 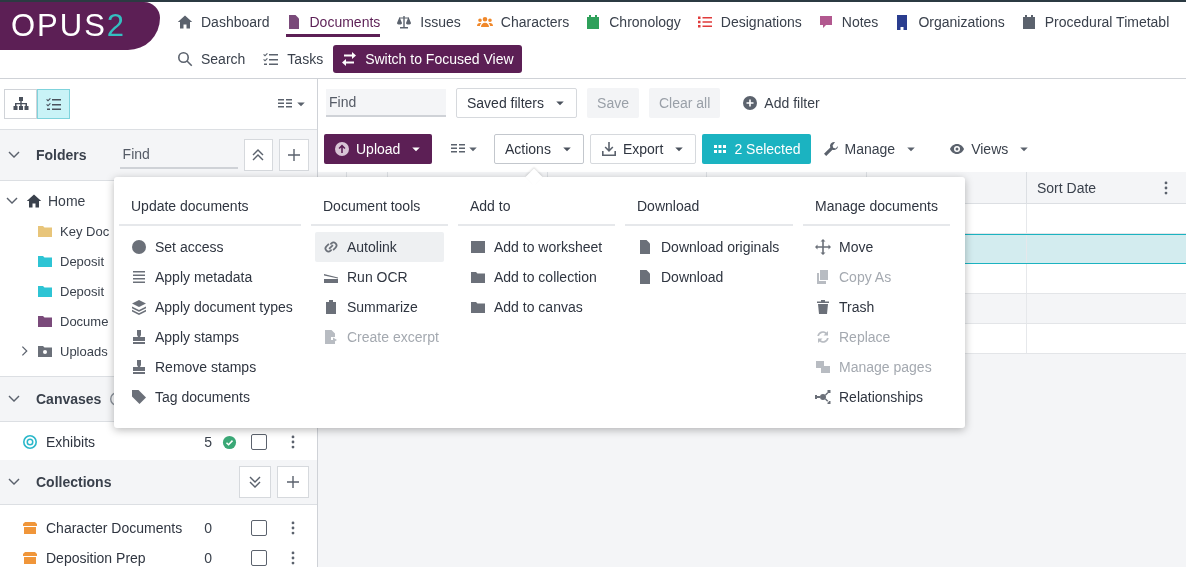 I want to click on people-icon, so click(x=484, y=22).